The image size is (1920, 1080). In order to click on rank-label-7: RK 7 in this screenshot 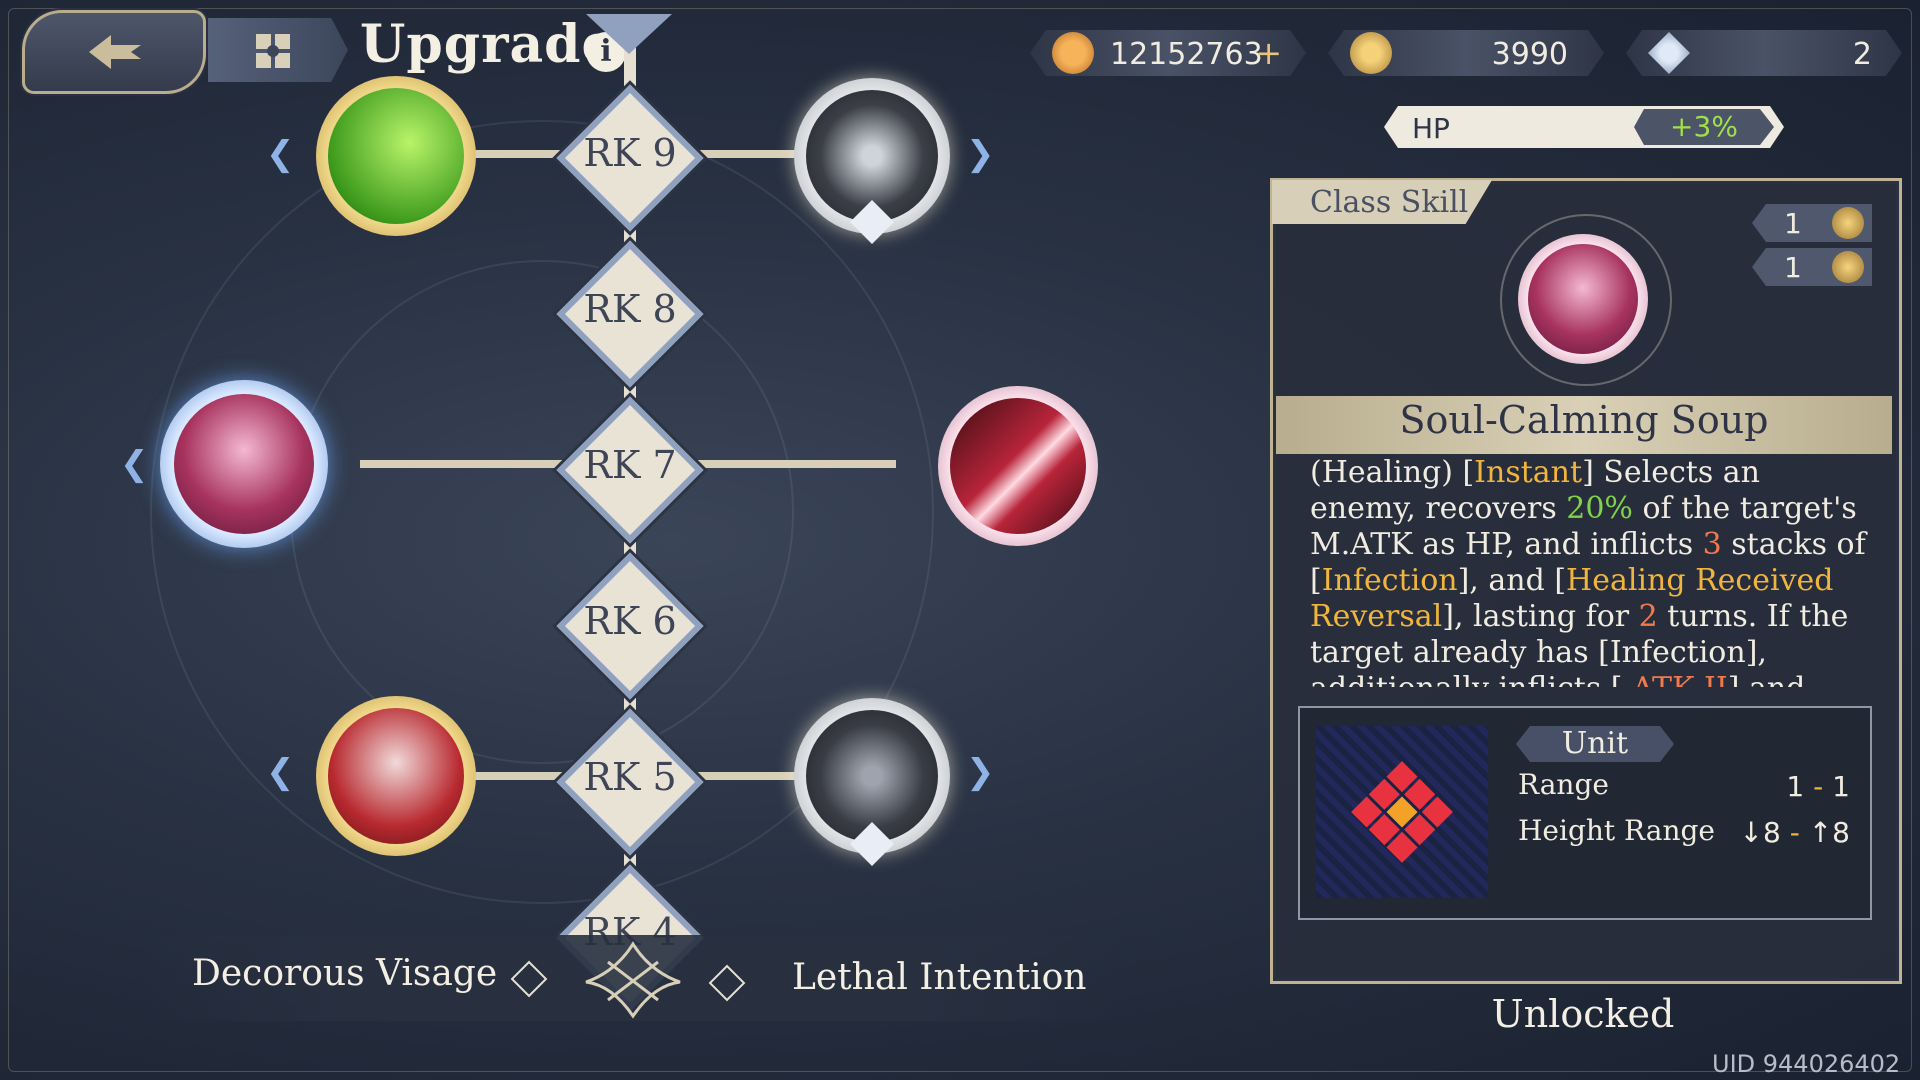, I will do `click(630, 465)`.